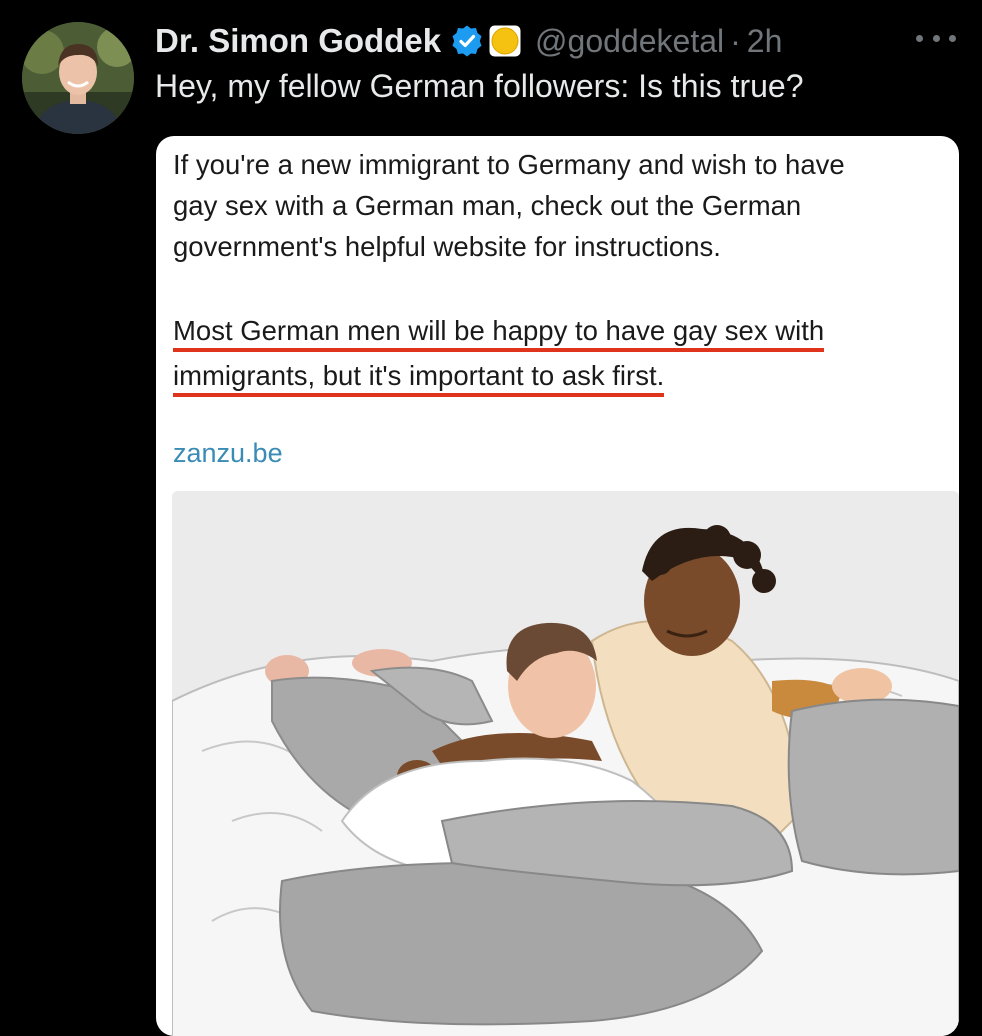  Describe the element at coordinates (228, 453) in the screenshot. I see `image-link-text: zanzu.be` at that location.